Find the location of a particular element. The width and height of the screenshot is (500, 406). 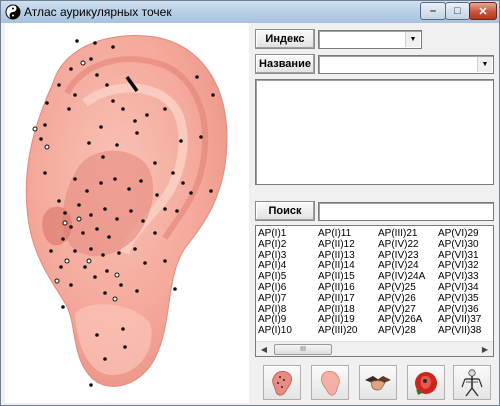

list-item: AP(II)17 is located at coordinates (348, 299).